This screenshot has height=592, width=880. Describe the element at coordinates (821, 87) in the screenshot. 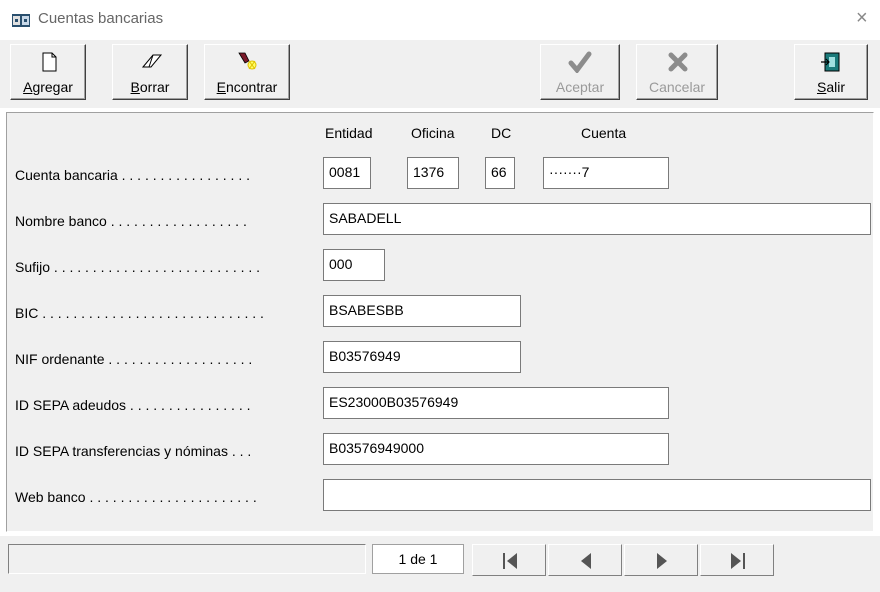

I see `salir-mnemonic: S` at that location.